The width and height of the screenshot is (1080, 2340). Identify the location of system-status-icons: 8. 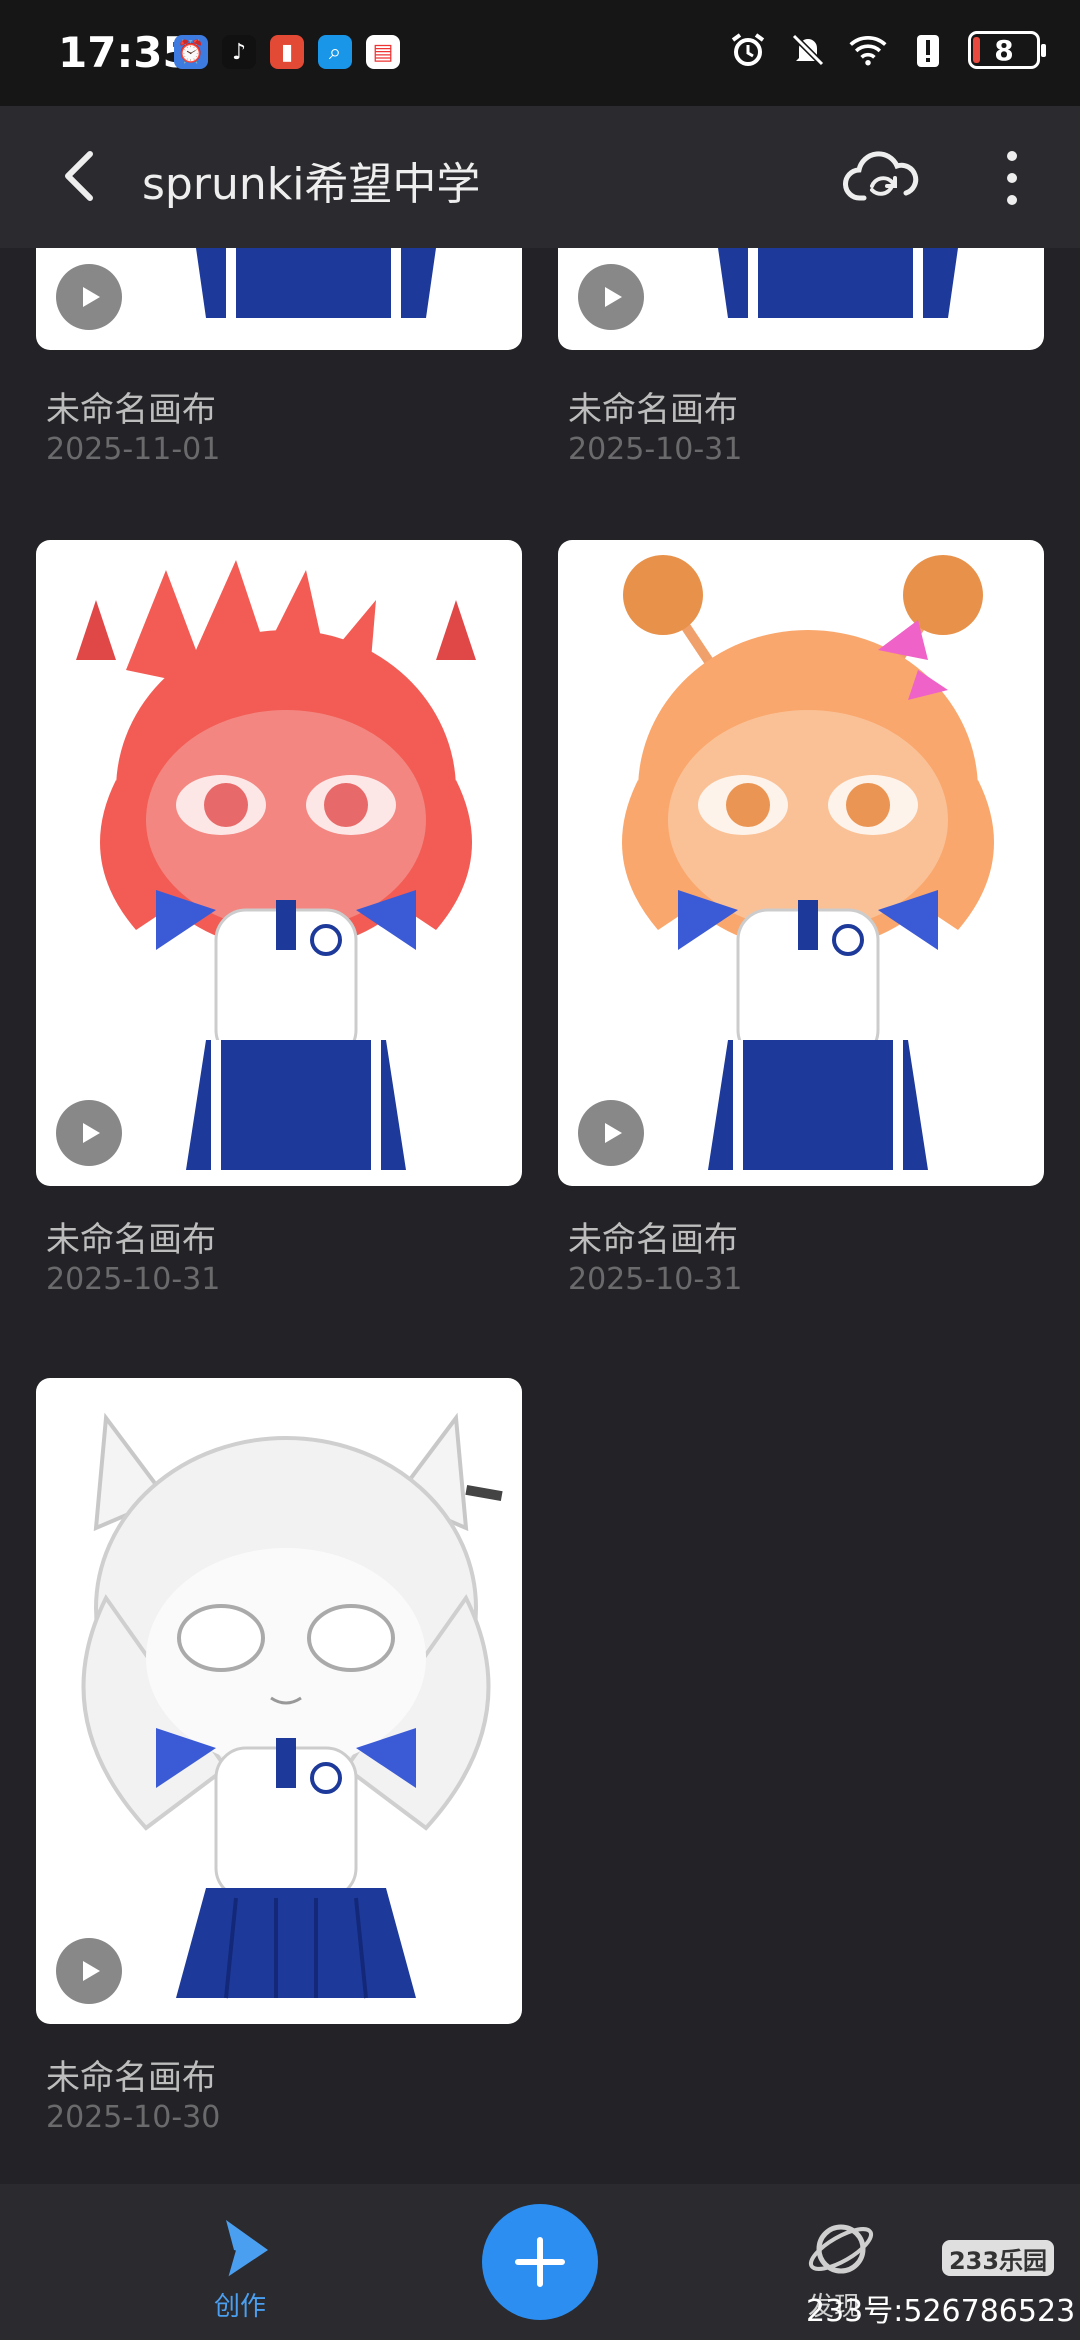
(887, 50).